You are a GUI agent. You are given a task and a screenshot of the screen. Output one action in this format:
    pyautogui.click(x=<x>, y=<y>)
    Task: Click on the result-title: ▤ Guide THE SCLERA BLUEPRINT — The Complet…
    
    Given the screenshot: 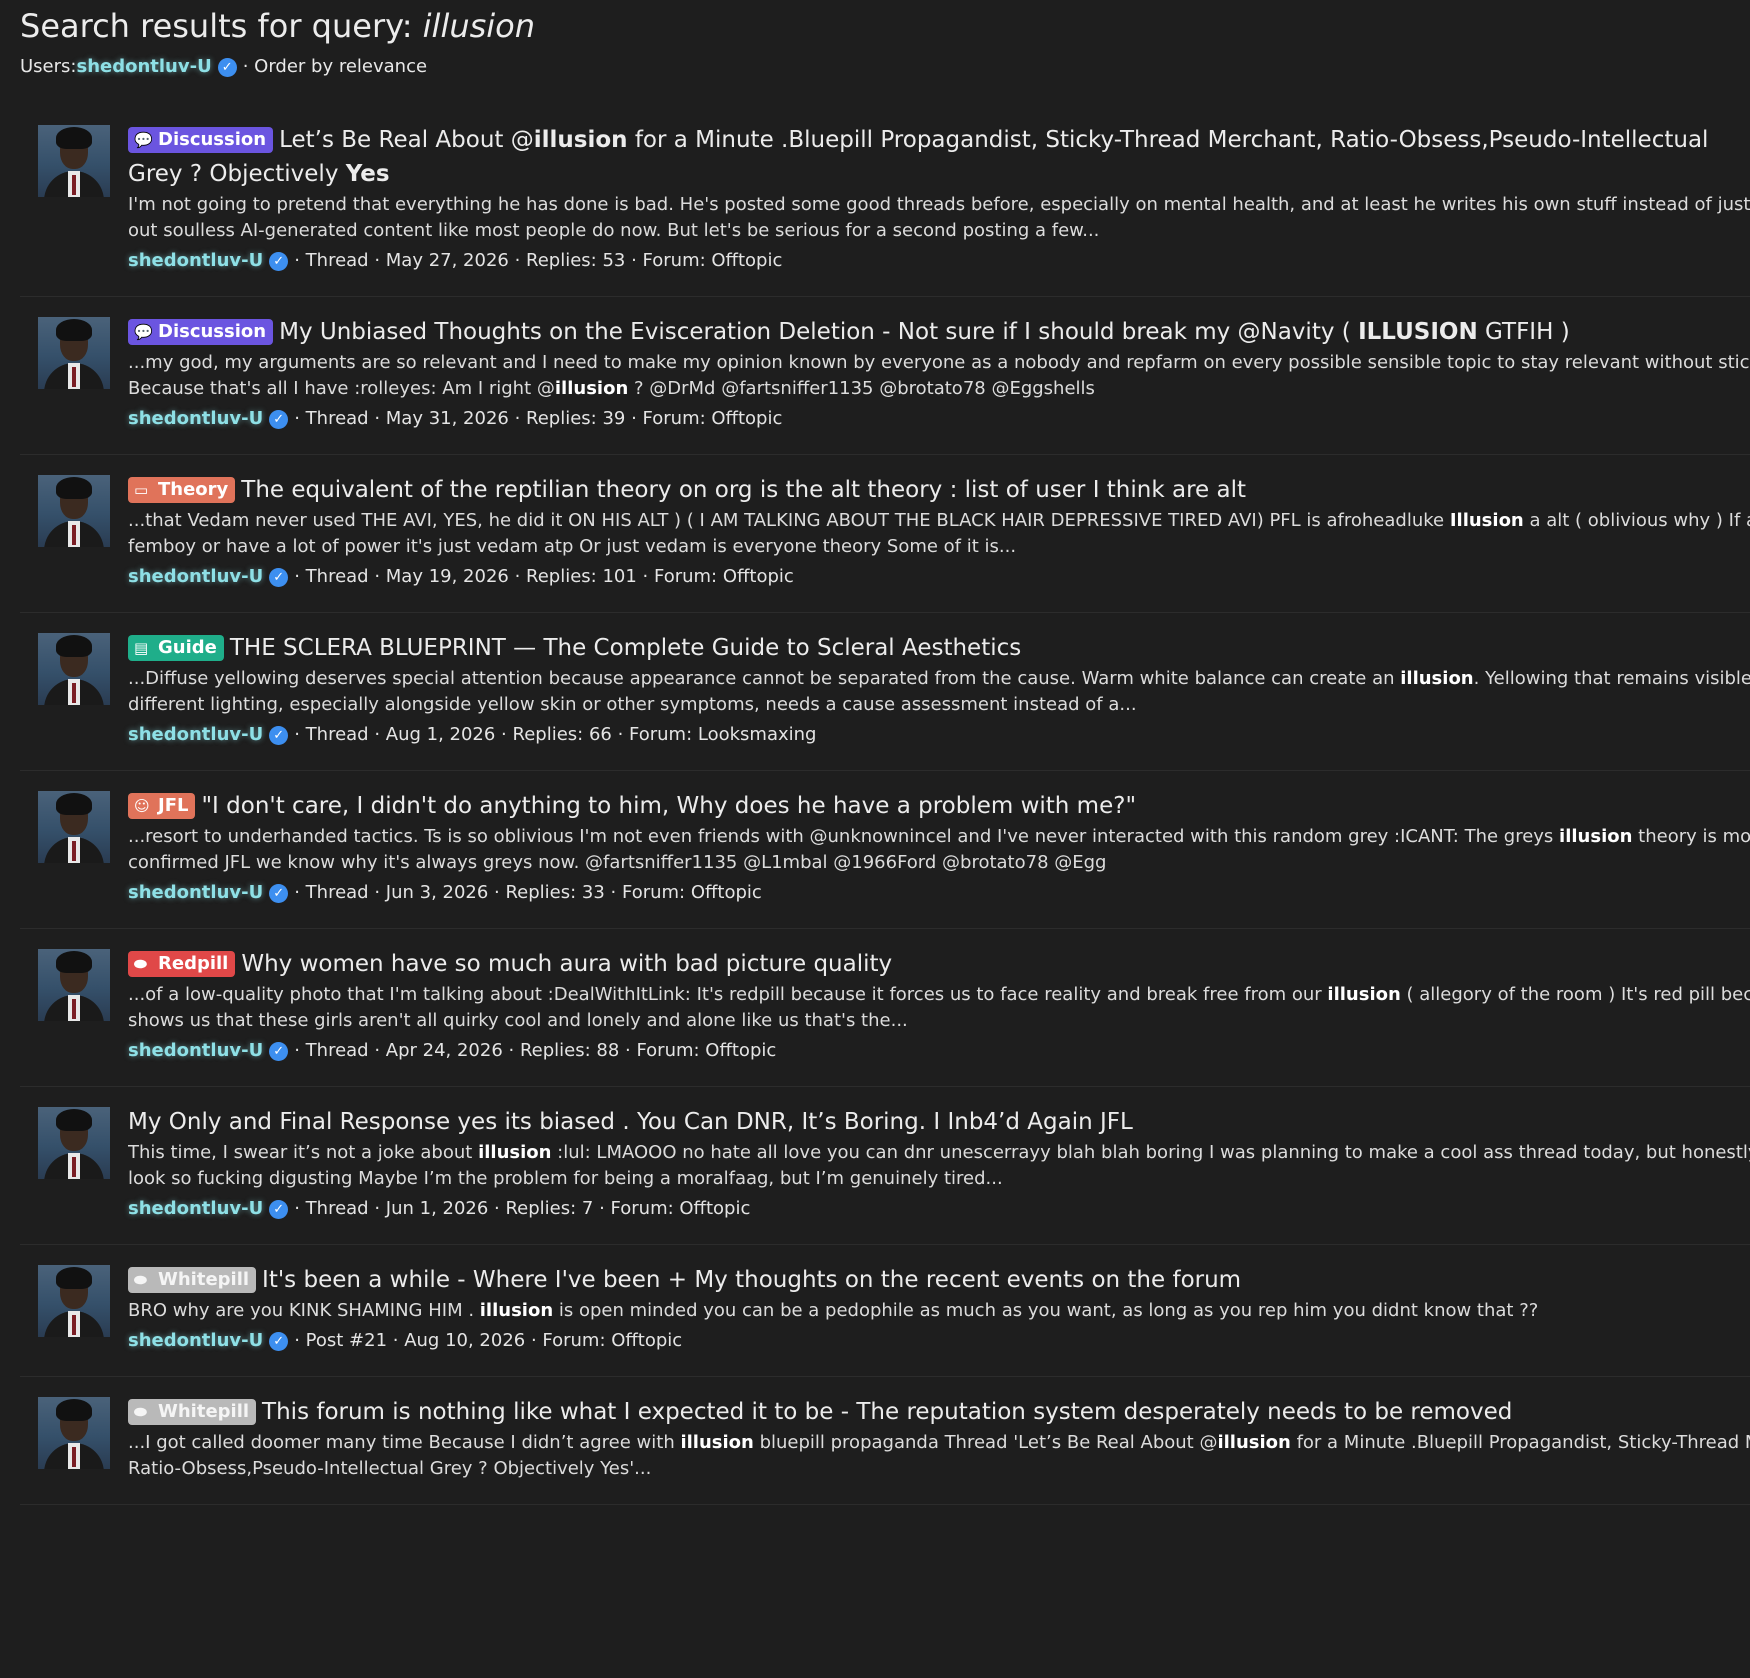 What is the action you would take?
    pyautogui.click(x=939, y=648)
    